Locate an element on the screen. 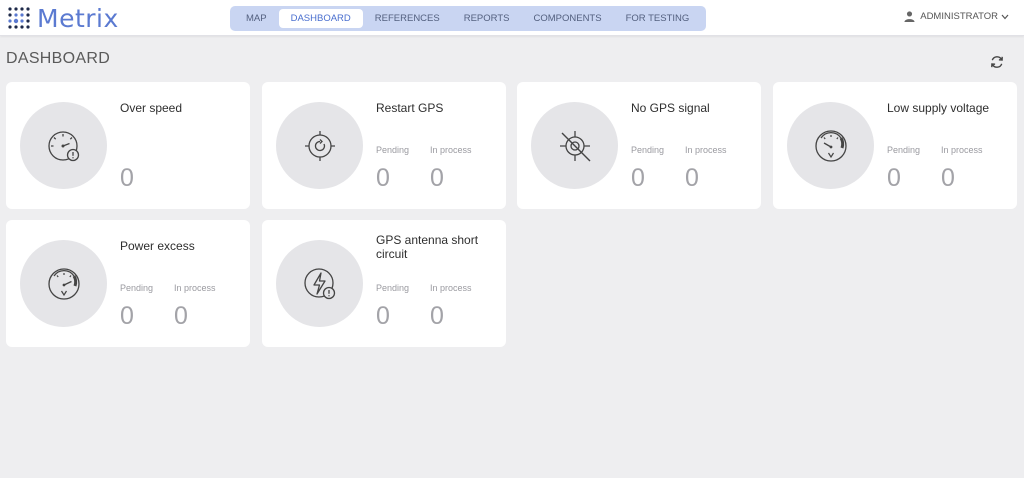 The image size is (1024, 478). lightning-alert-icon is located at coordinates (319, 283).